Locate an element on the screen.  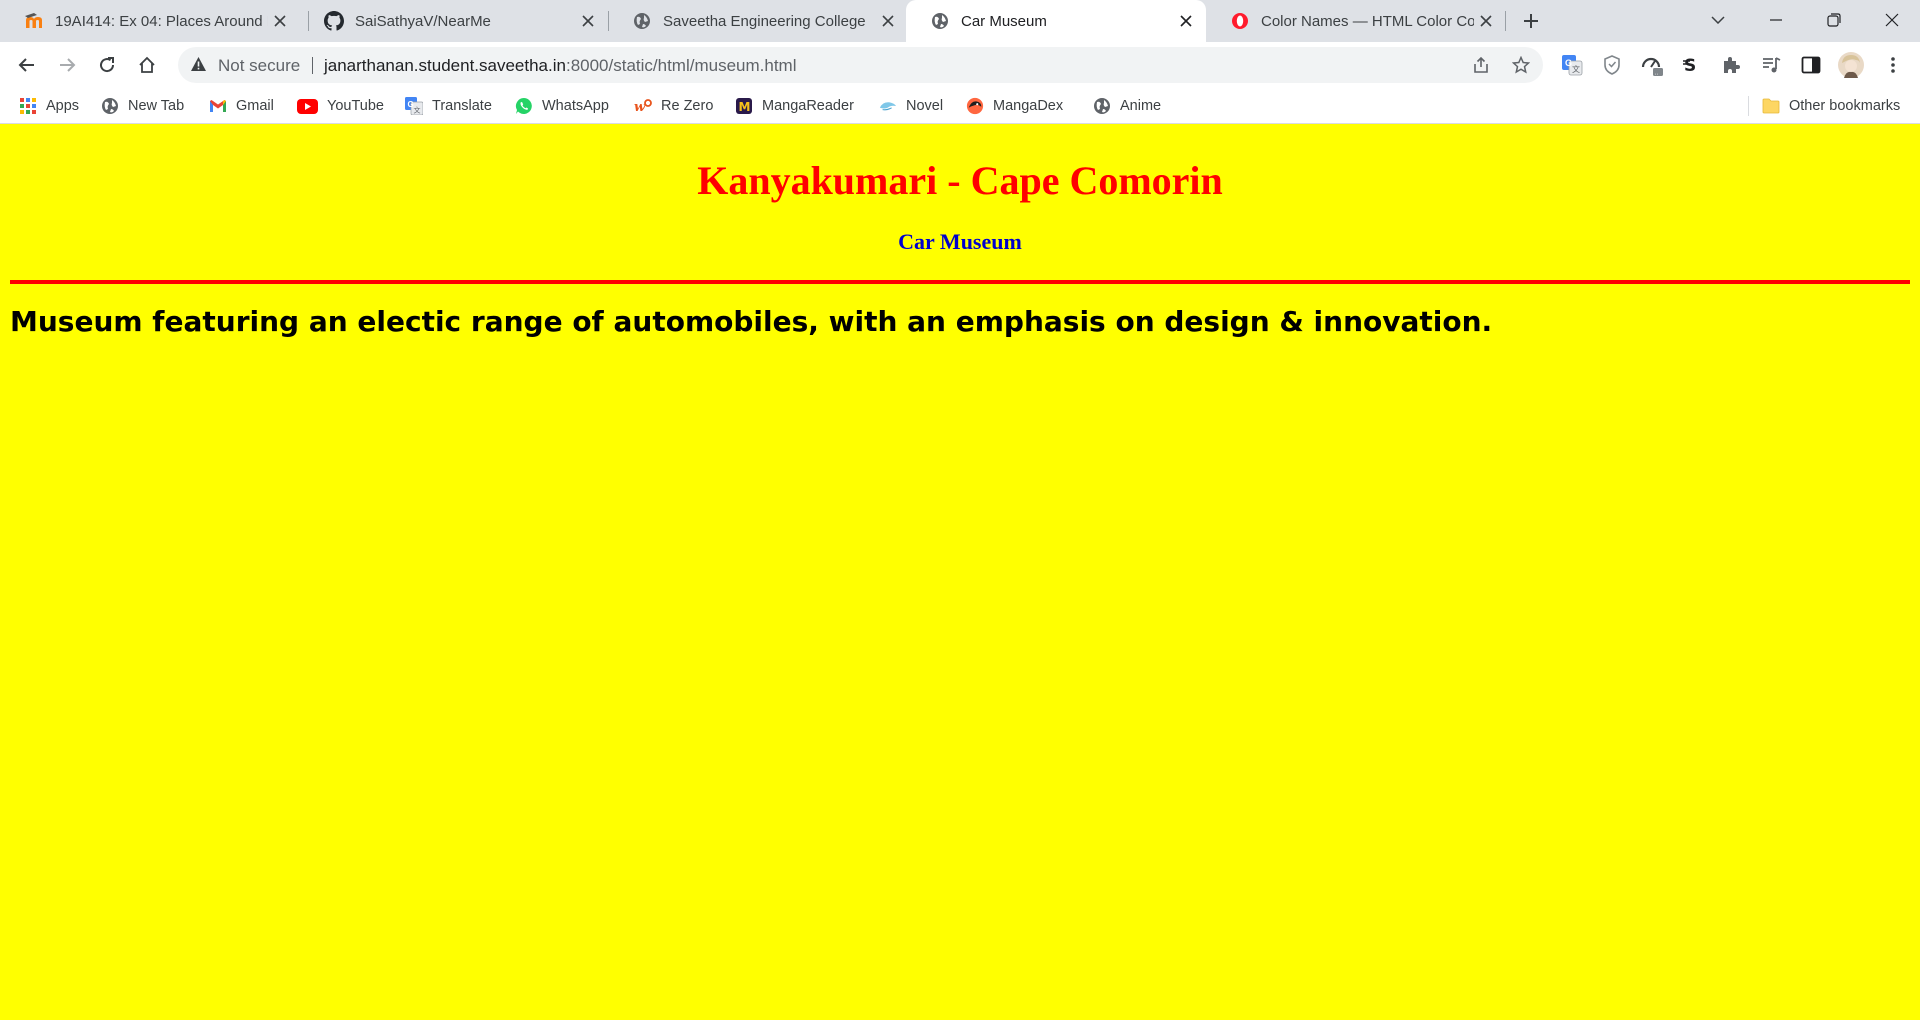
tab-title: Color Names — HTML Color Cod is located at coordinates (1367, 21).